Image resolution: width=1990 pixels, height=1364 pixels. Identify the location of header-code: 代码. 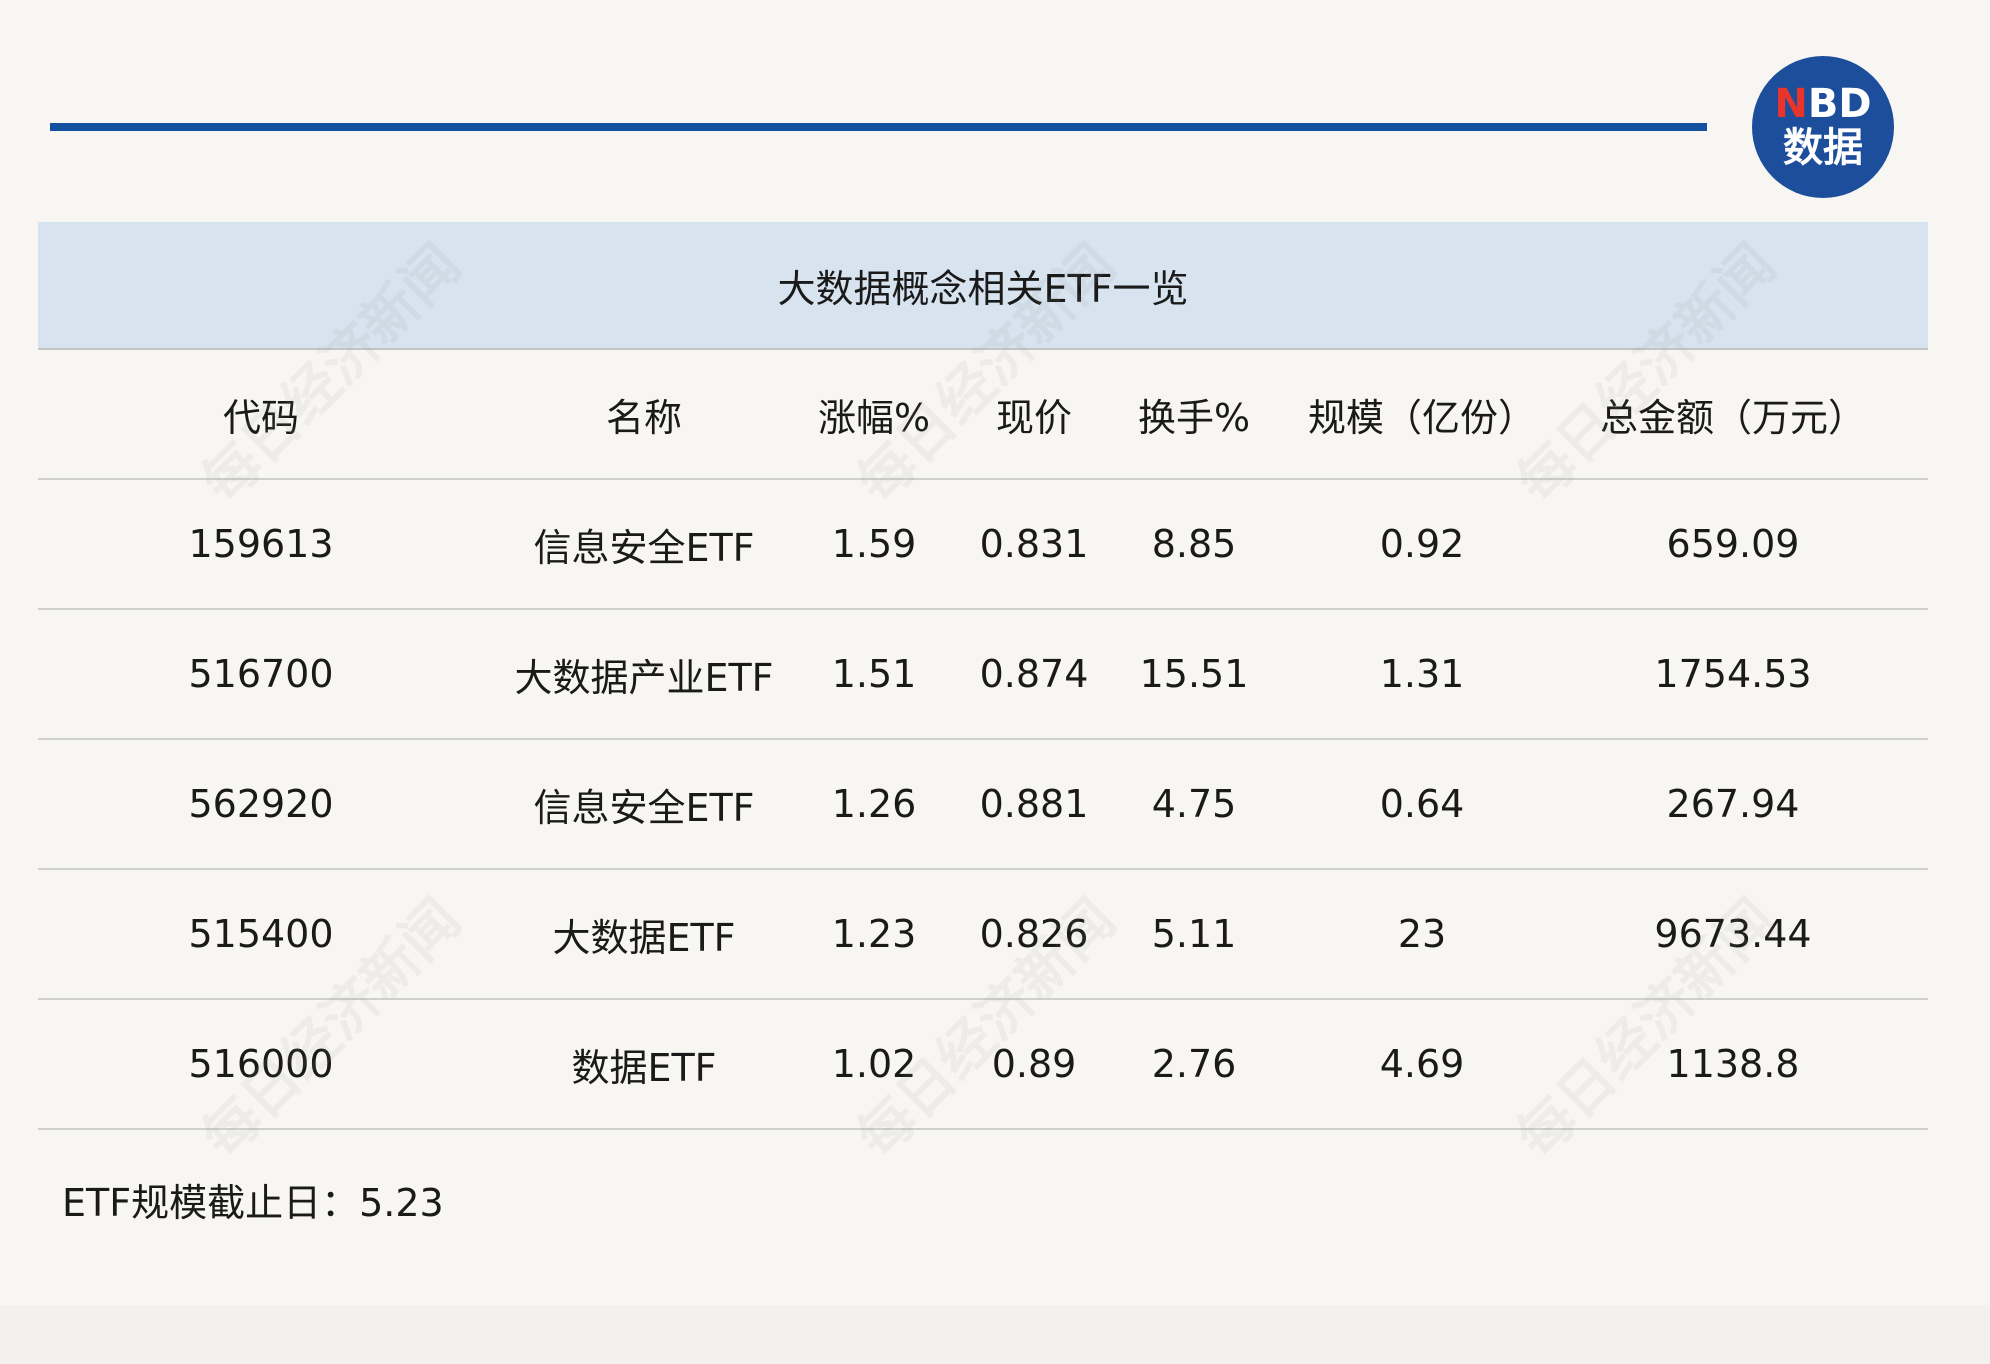
(260, 417).